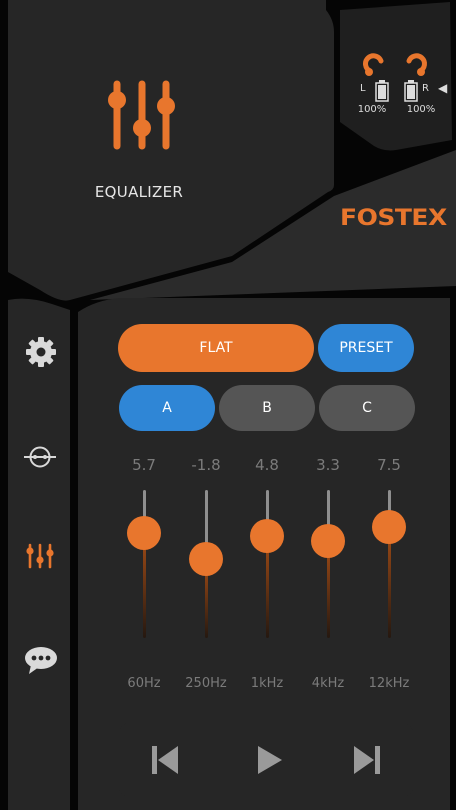  What do you see at coordinates (142, 116) in the screenshot?
I see `equalizer-header-icon` at bounding box center [142, 116].